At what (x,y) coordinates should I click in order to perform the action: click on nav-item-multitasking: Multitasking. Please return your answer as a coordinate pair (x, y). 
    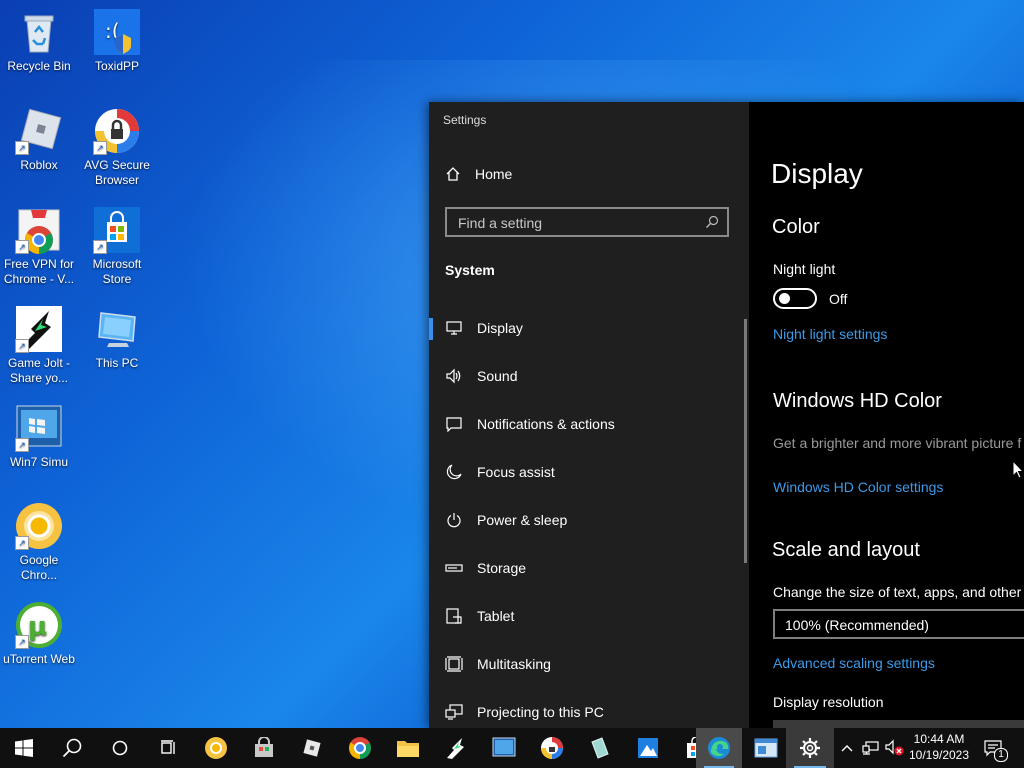
    Looking at the image, I should click on (587, 664).